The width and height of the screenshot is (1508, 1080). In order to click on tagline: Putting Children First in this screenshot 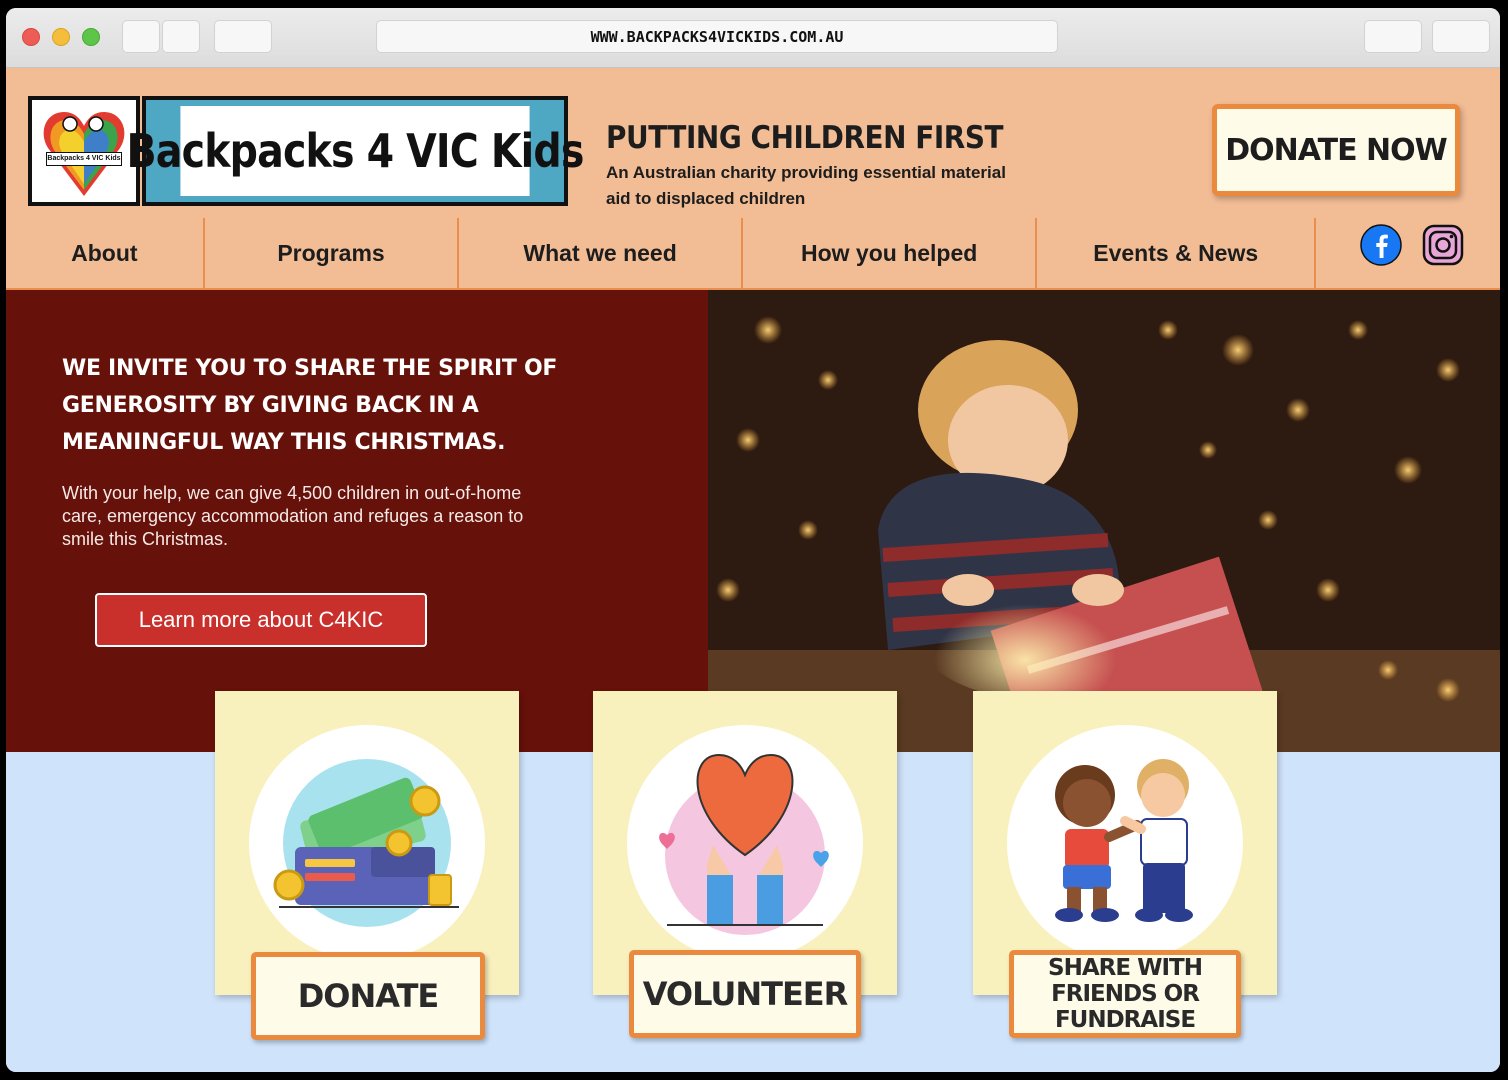, I will do `click(805, 138)`.